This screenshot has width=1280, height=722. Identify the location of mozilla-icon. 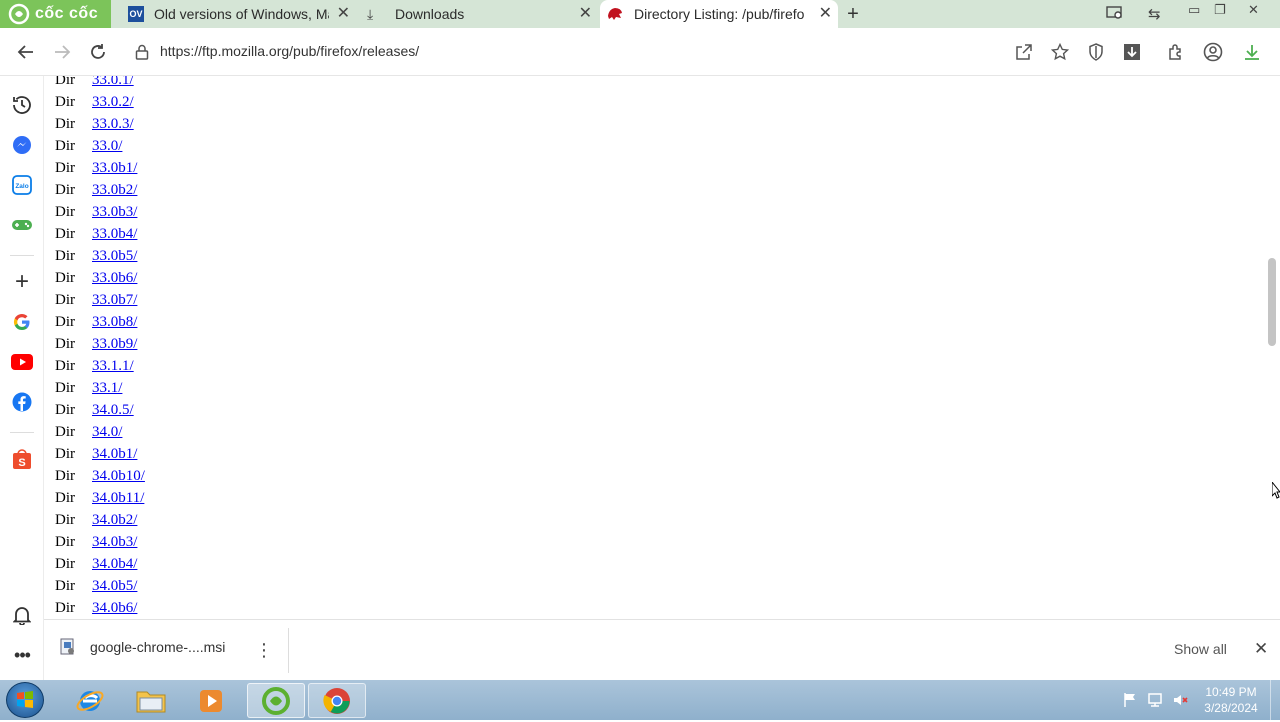
(615, 14).